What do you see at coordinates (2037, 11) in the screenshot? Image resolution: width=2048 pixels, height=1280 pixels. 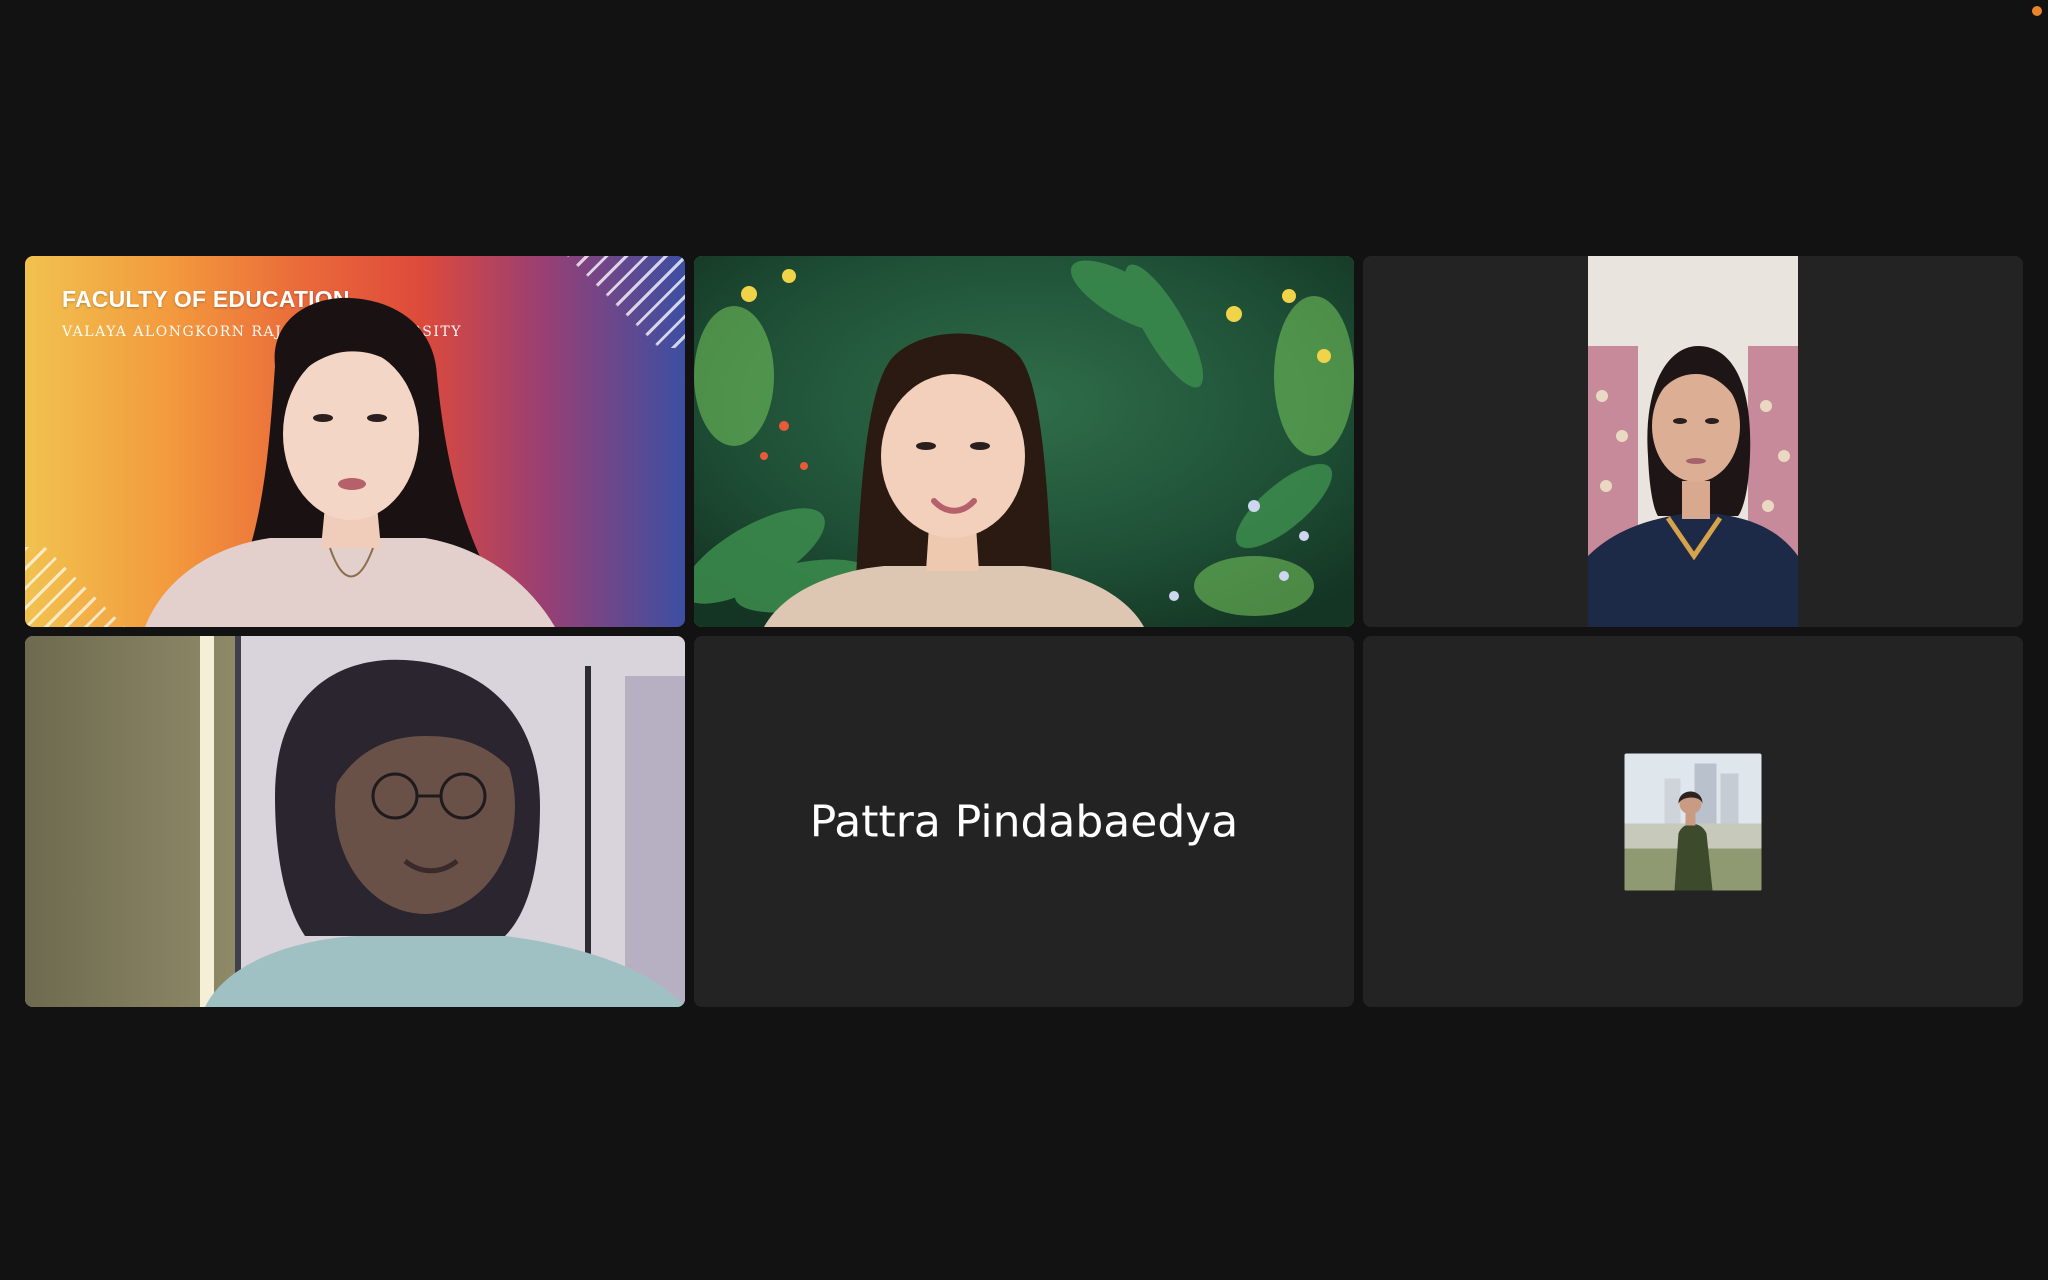 I see `recording-indicator` at bounding box center [2037, 11].